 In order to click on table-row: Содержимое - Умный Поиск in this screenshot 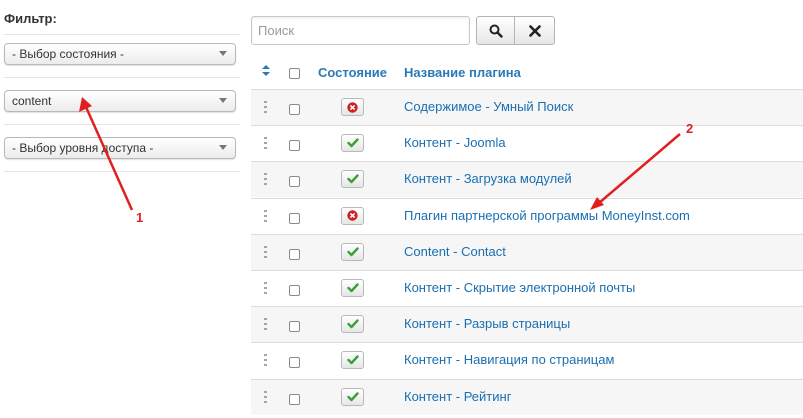, I will do `click(527, 107)`.